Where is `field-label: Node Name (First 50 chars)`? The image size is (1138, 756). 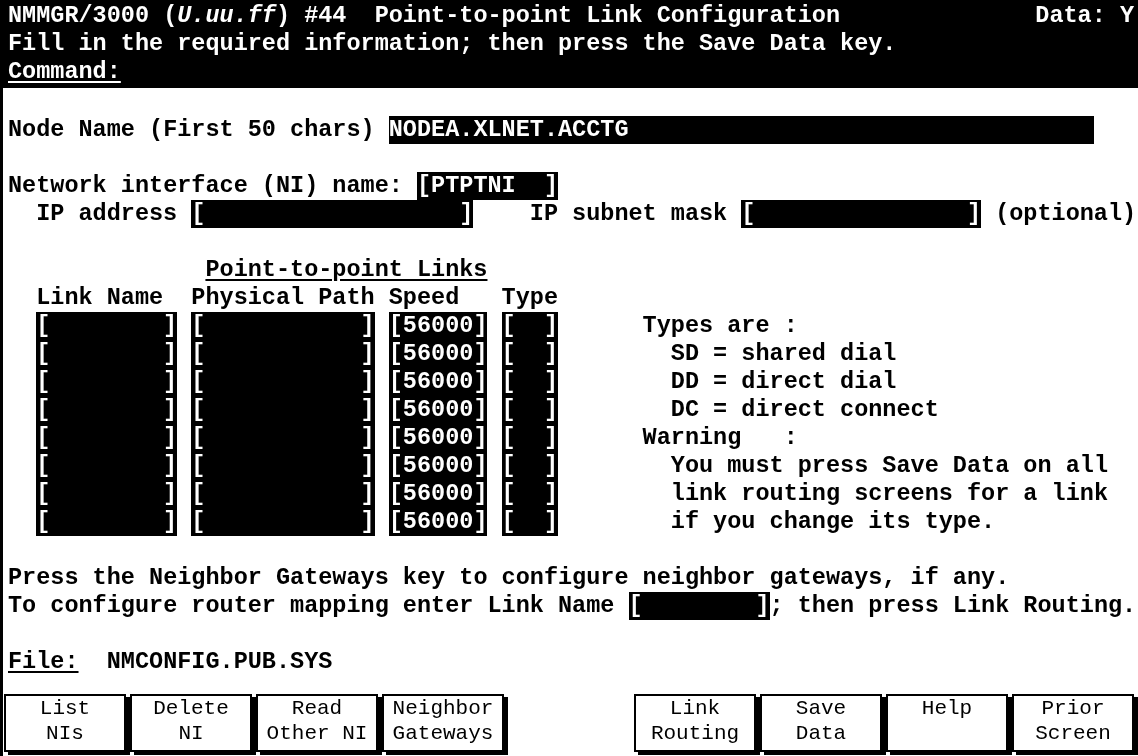
field-label: Node Name (First 50 chars) is located at coordinates (191, 130).